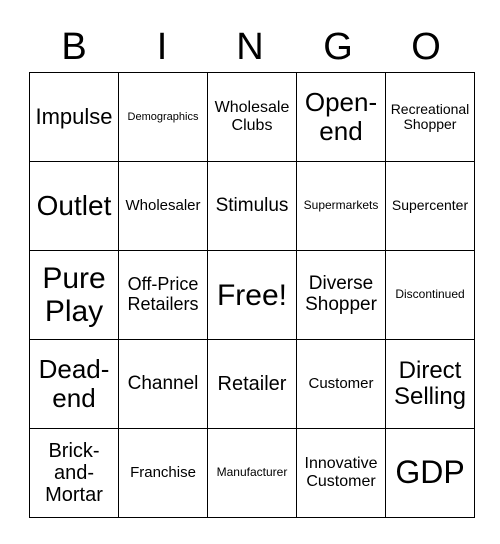  What do you see at coordinates (163, 206) in the screenshot?
I see `bingo-cell: Wholesaler` at bounding box center [163, 206].